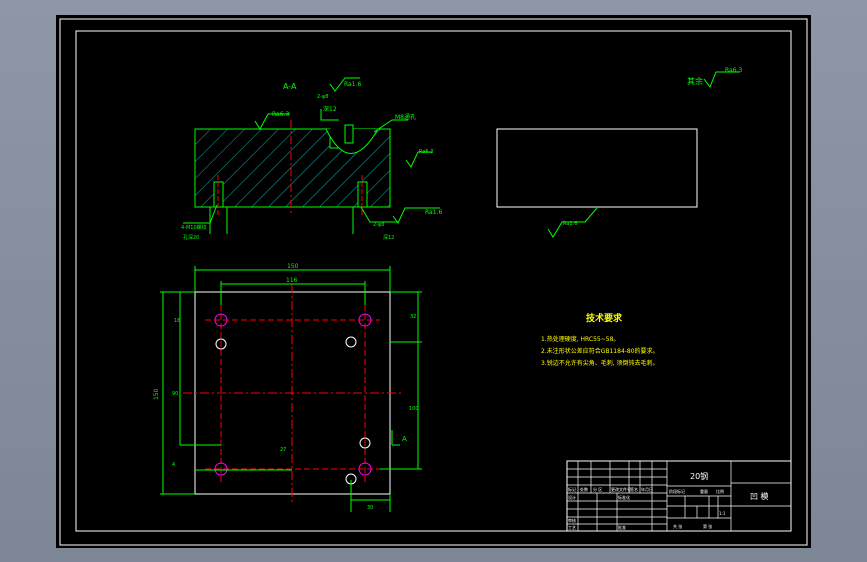  I want to click on dim-right-mid: 100, so click(414, 409).